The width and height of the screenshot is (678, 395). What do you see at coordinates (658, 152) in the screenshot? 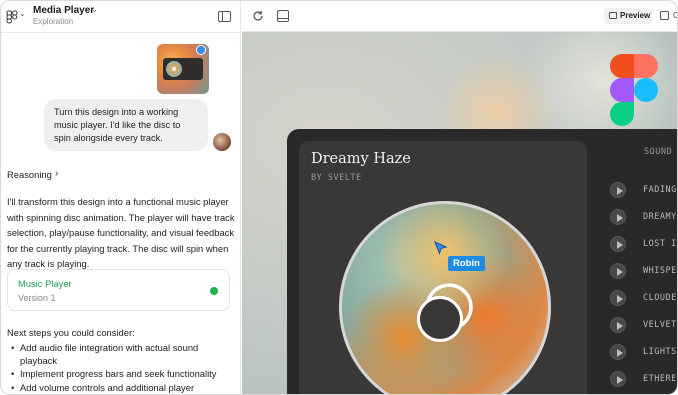
I see `tracklist-heading: SOUND` at bounding box center [658, 152].